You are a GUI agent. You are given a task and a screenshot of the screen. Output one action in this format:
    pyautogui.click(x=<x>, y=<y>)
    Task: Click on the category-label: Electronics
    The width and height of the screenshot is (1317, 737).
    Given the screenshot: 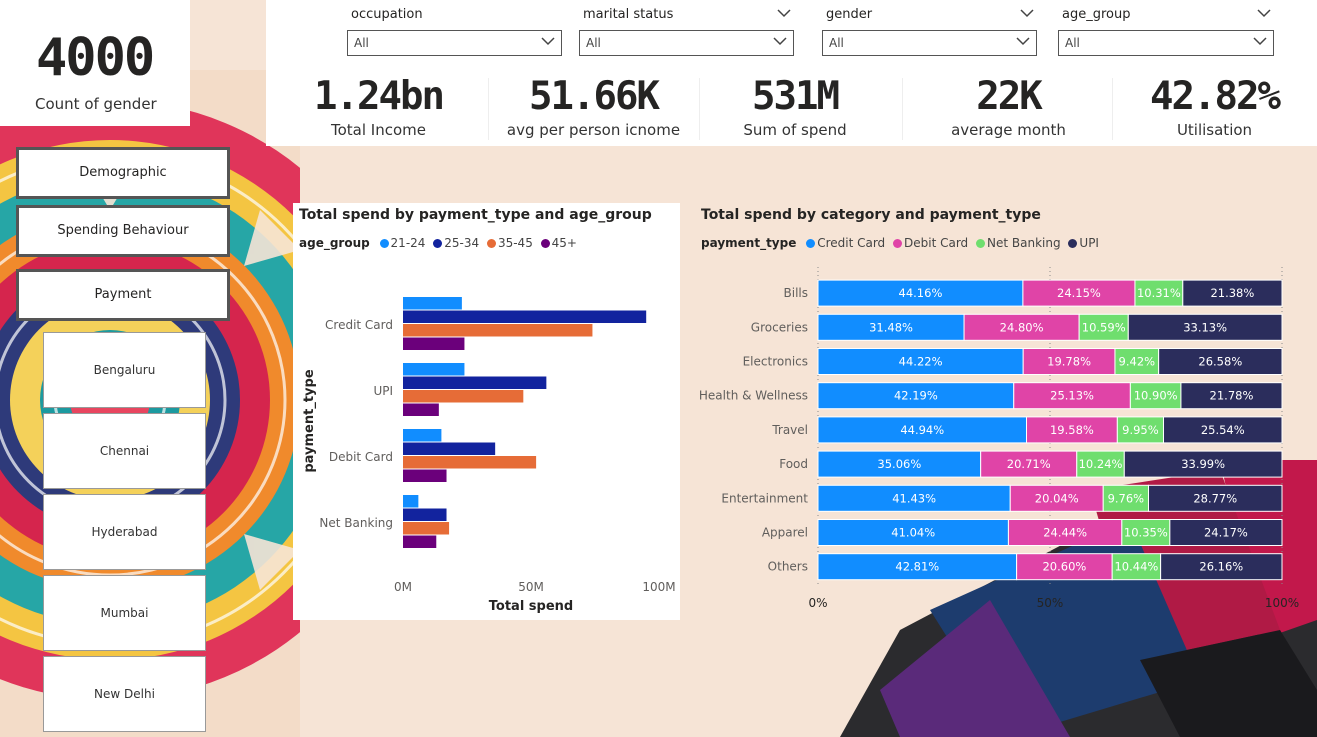 What is the action you would take?
    pyautogui.click(x=775, y=362)
    